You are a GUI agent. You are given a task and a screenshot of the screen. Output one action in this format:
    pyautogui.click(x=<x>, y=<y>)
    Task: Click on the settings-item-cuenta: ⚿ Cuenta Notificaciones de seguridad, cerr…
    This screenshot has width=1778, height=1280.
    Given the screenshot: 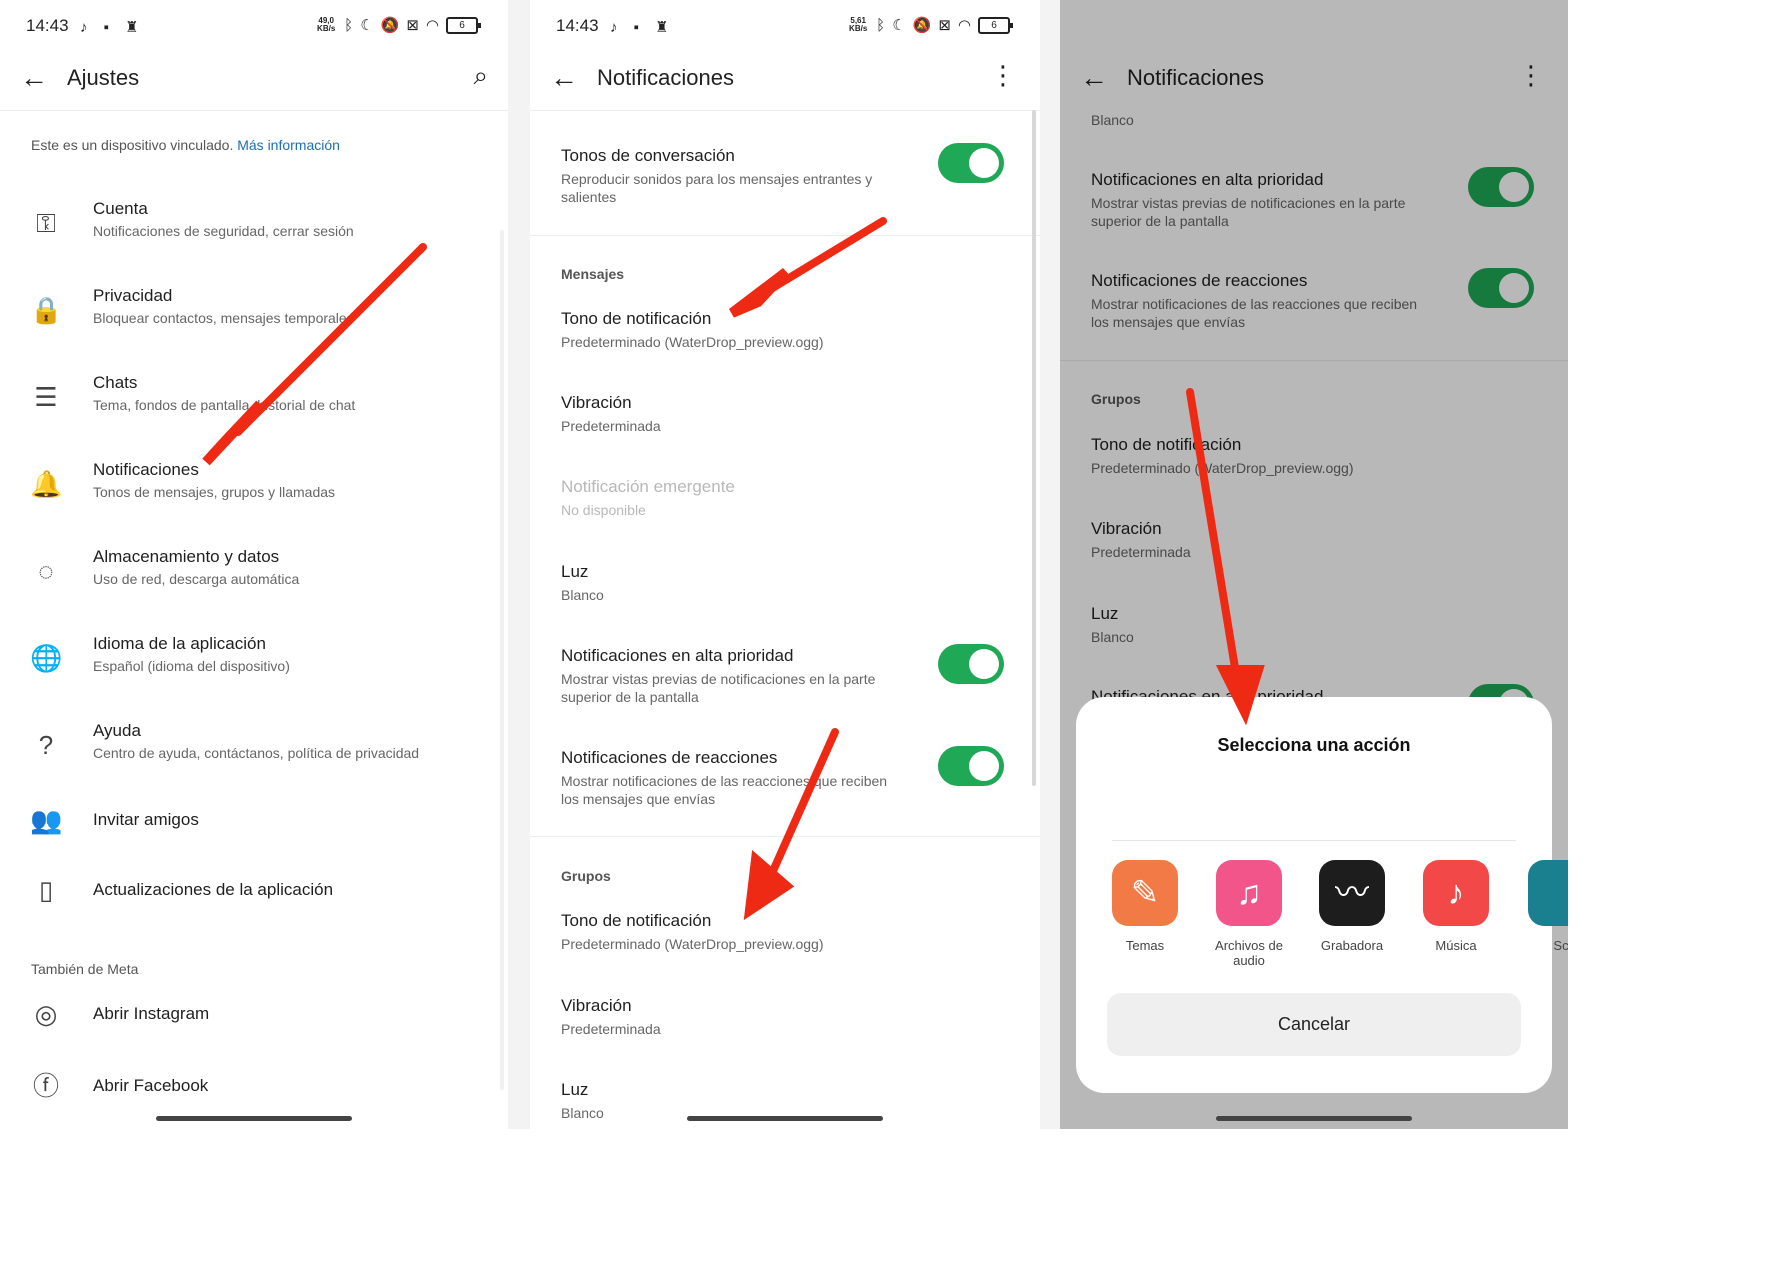 What is the action you would take?
    pyautogui.click(x=254, y=239)
    